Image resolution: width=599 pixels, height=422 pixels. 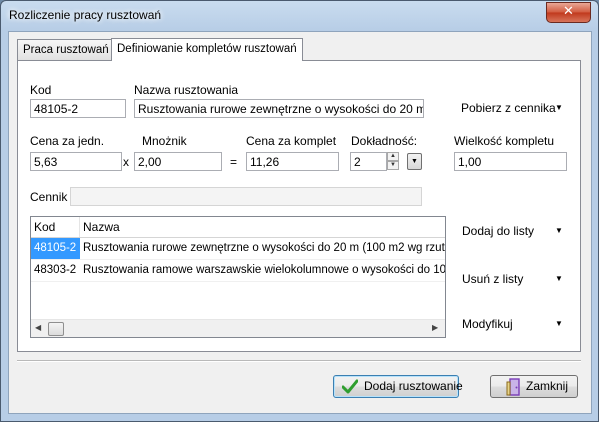 I want to click on zamknij-button: Zamknij, so click(x=534, y=386).